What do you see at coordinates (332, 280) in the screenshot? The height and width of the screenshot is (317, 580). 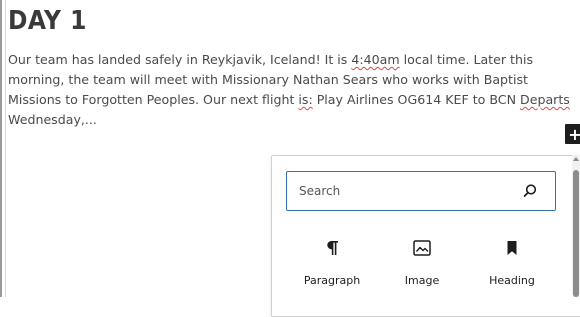 I see `block-label: Paragraph` at bounding box center [332, 280].